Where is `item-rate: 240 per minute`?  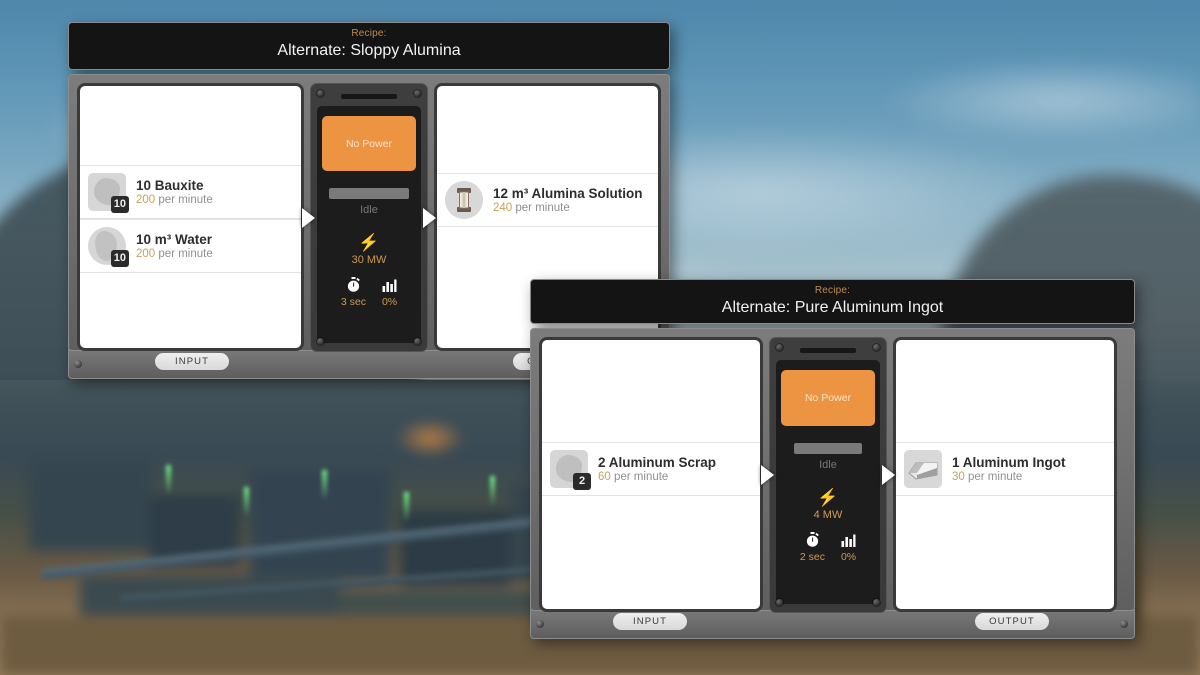
item-rate: 240 per minute is located at coordinates (568, 208).